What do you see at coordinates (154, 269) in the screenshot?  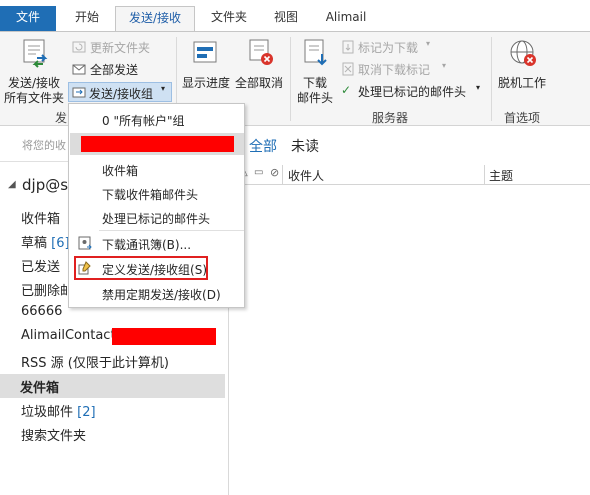 I see `menu-item-define-groups: 定义发送/接收组(S)` at bounding box center [154, 269].